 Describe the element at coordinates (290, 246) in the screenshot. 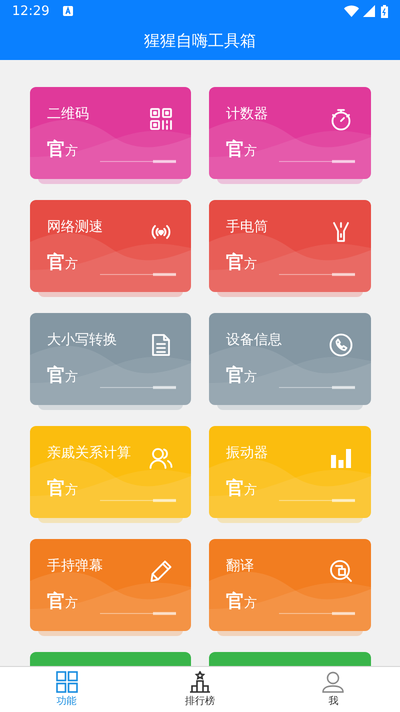

I see `tool-card: 手电筒 官方` at that location.